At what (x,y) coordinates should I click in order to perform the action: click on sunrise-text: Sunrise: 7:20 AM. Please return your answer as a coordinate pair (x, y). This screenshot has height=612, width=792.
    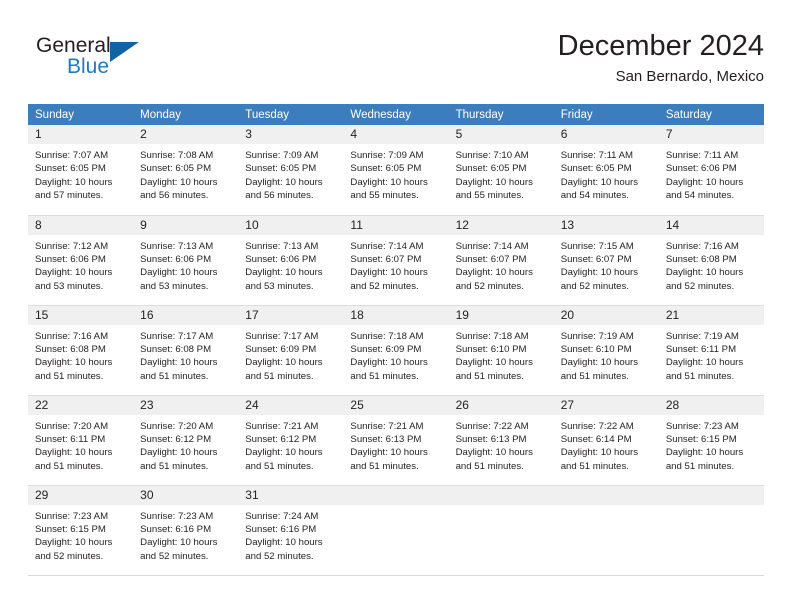
    Looking at the image, I should click on (72, 426).